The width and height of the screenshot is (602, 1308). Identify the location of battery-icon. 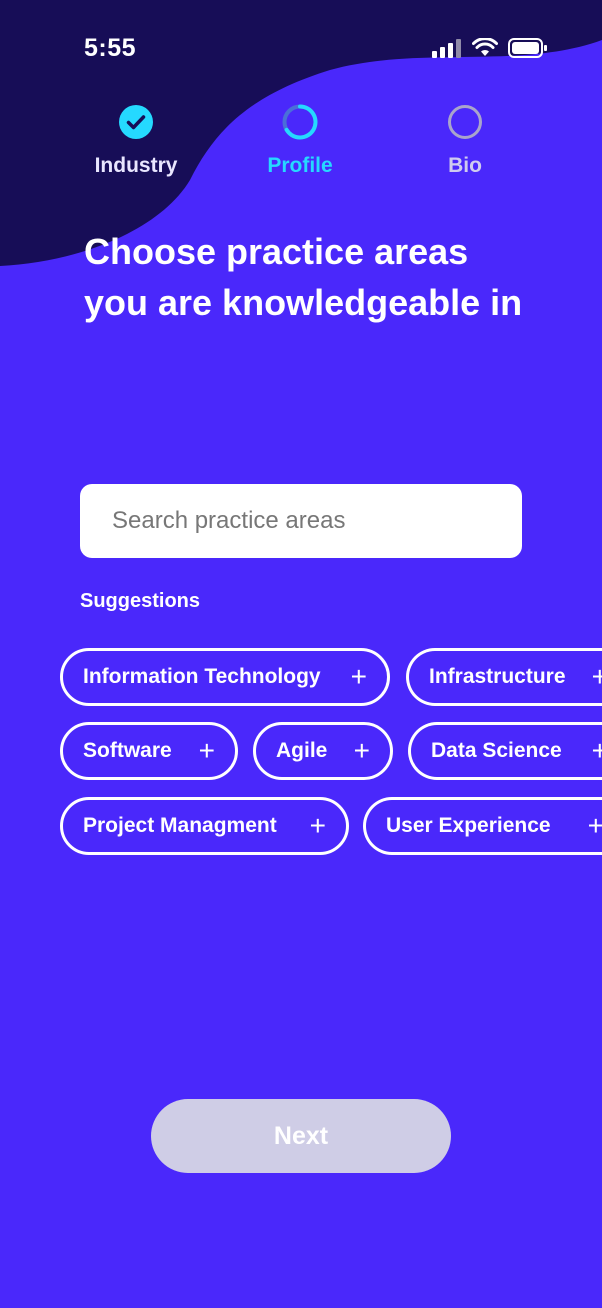
(527, 48).